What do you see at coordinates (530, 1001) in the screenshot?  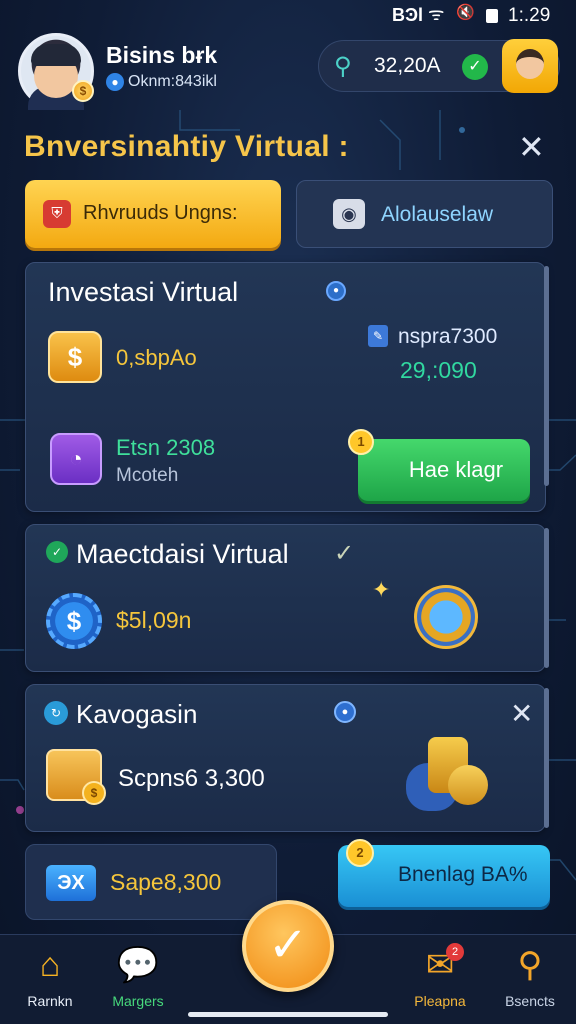 I see `nav-profile-label: Bsencts` at bounding box center [530, 1001].